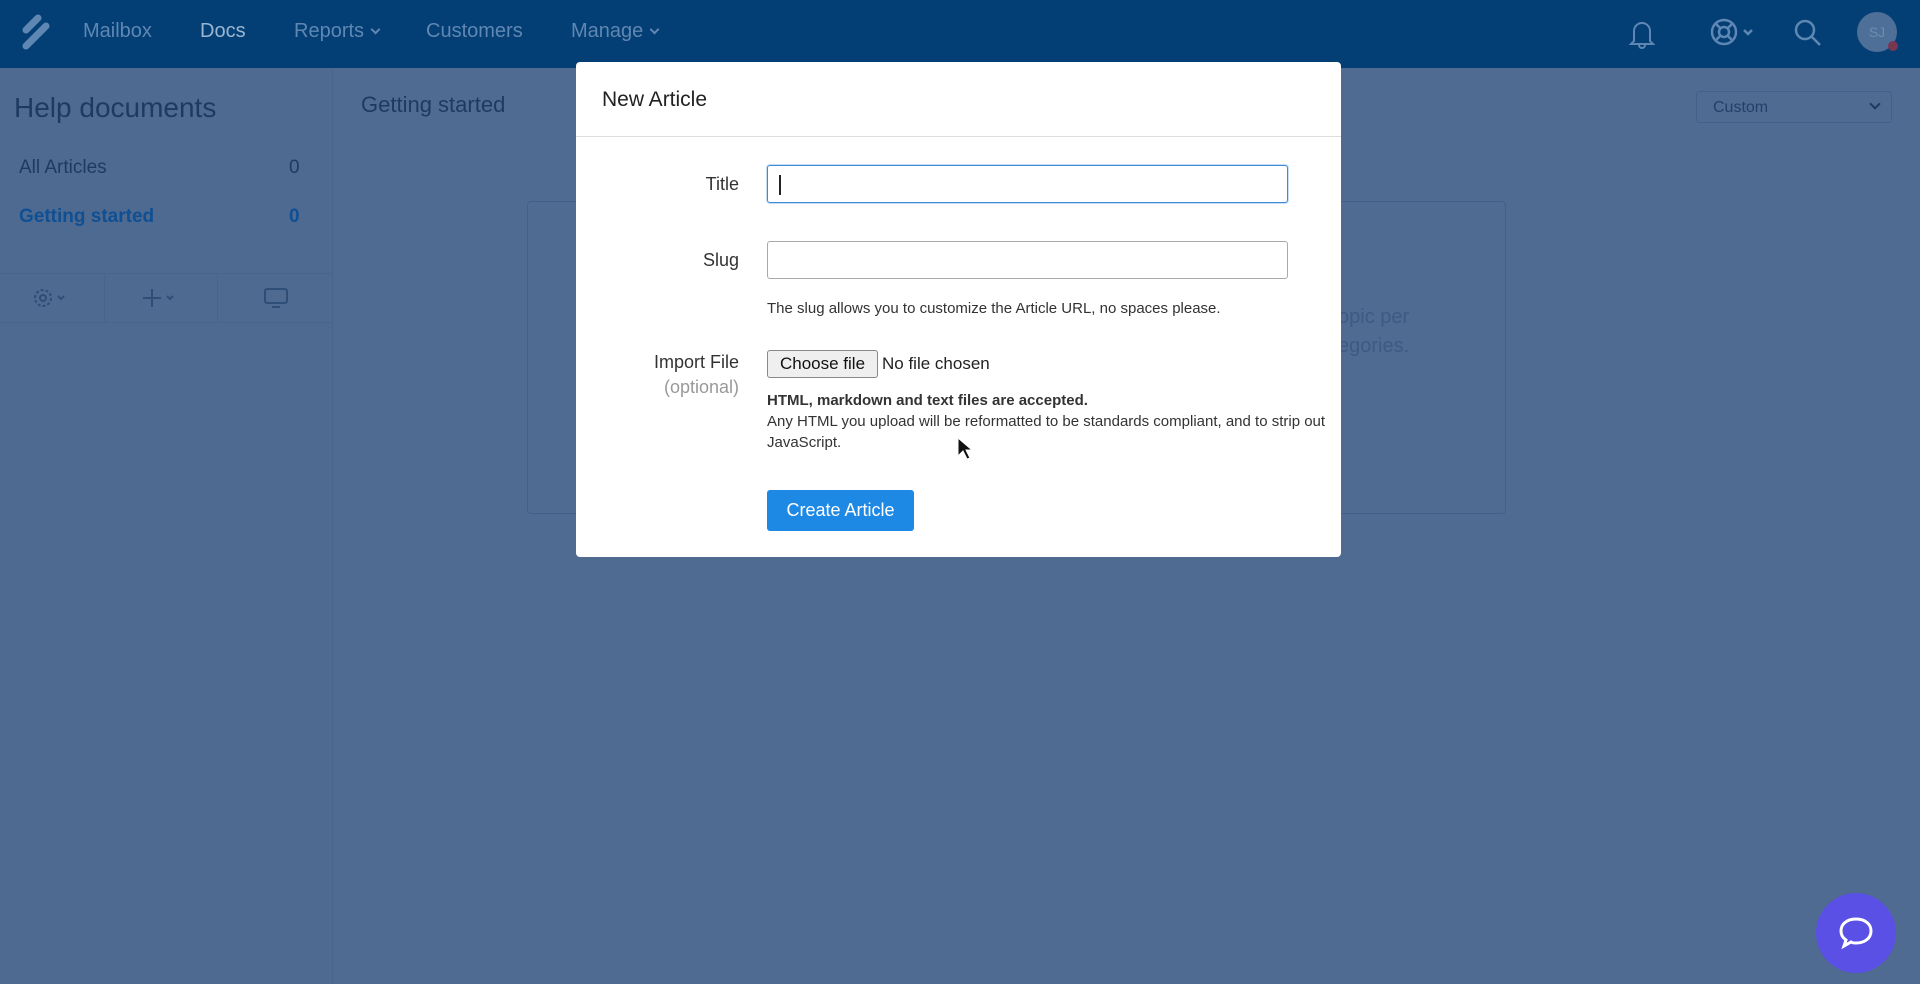  I want to click on title-label: Title, so click(722, 184).